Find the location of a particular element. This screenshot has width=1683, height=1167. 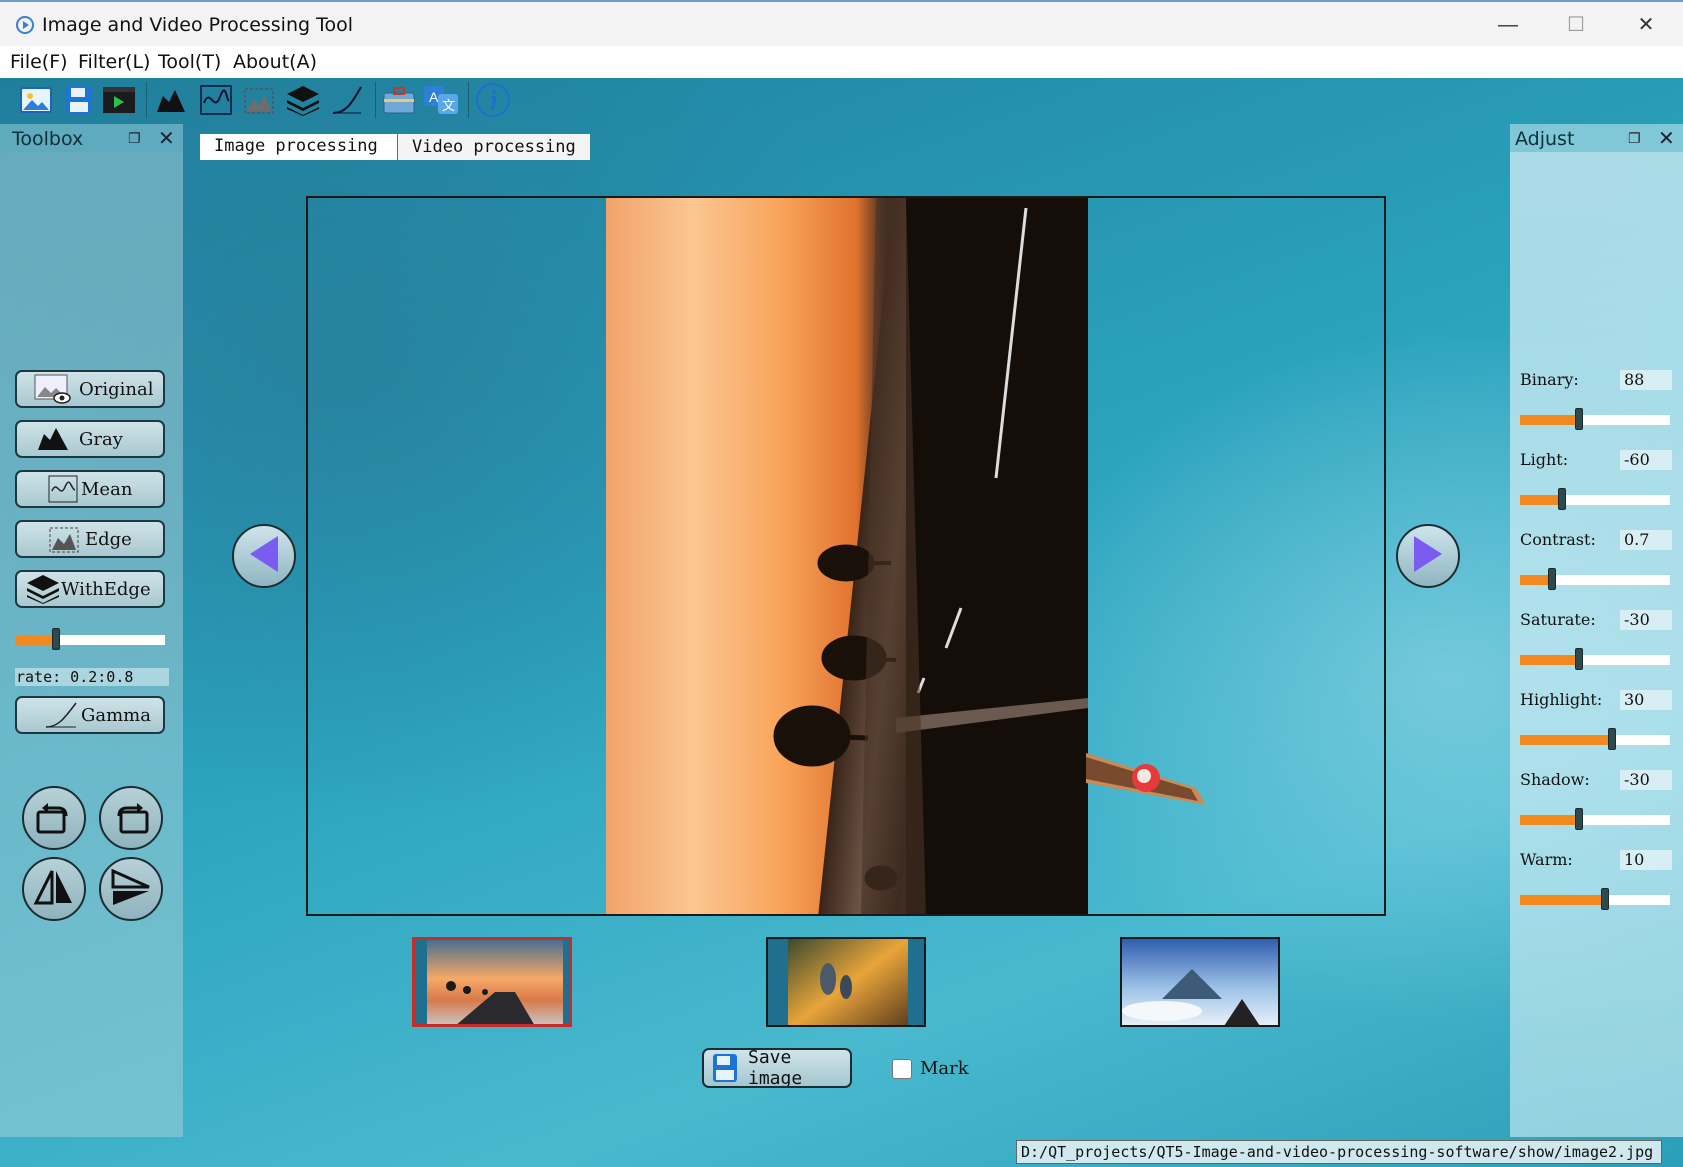

flip-vertical-icon is located at coordinates (131, 889).